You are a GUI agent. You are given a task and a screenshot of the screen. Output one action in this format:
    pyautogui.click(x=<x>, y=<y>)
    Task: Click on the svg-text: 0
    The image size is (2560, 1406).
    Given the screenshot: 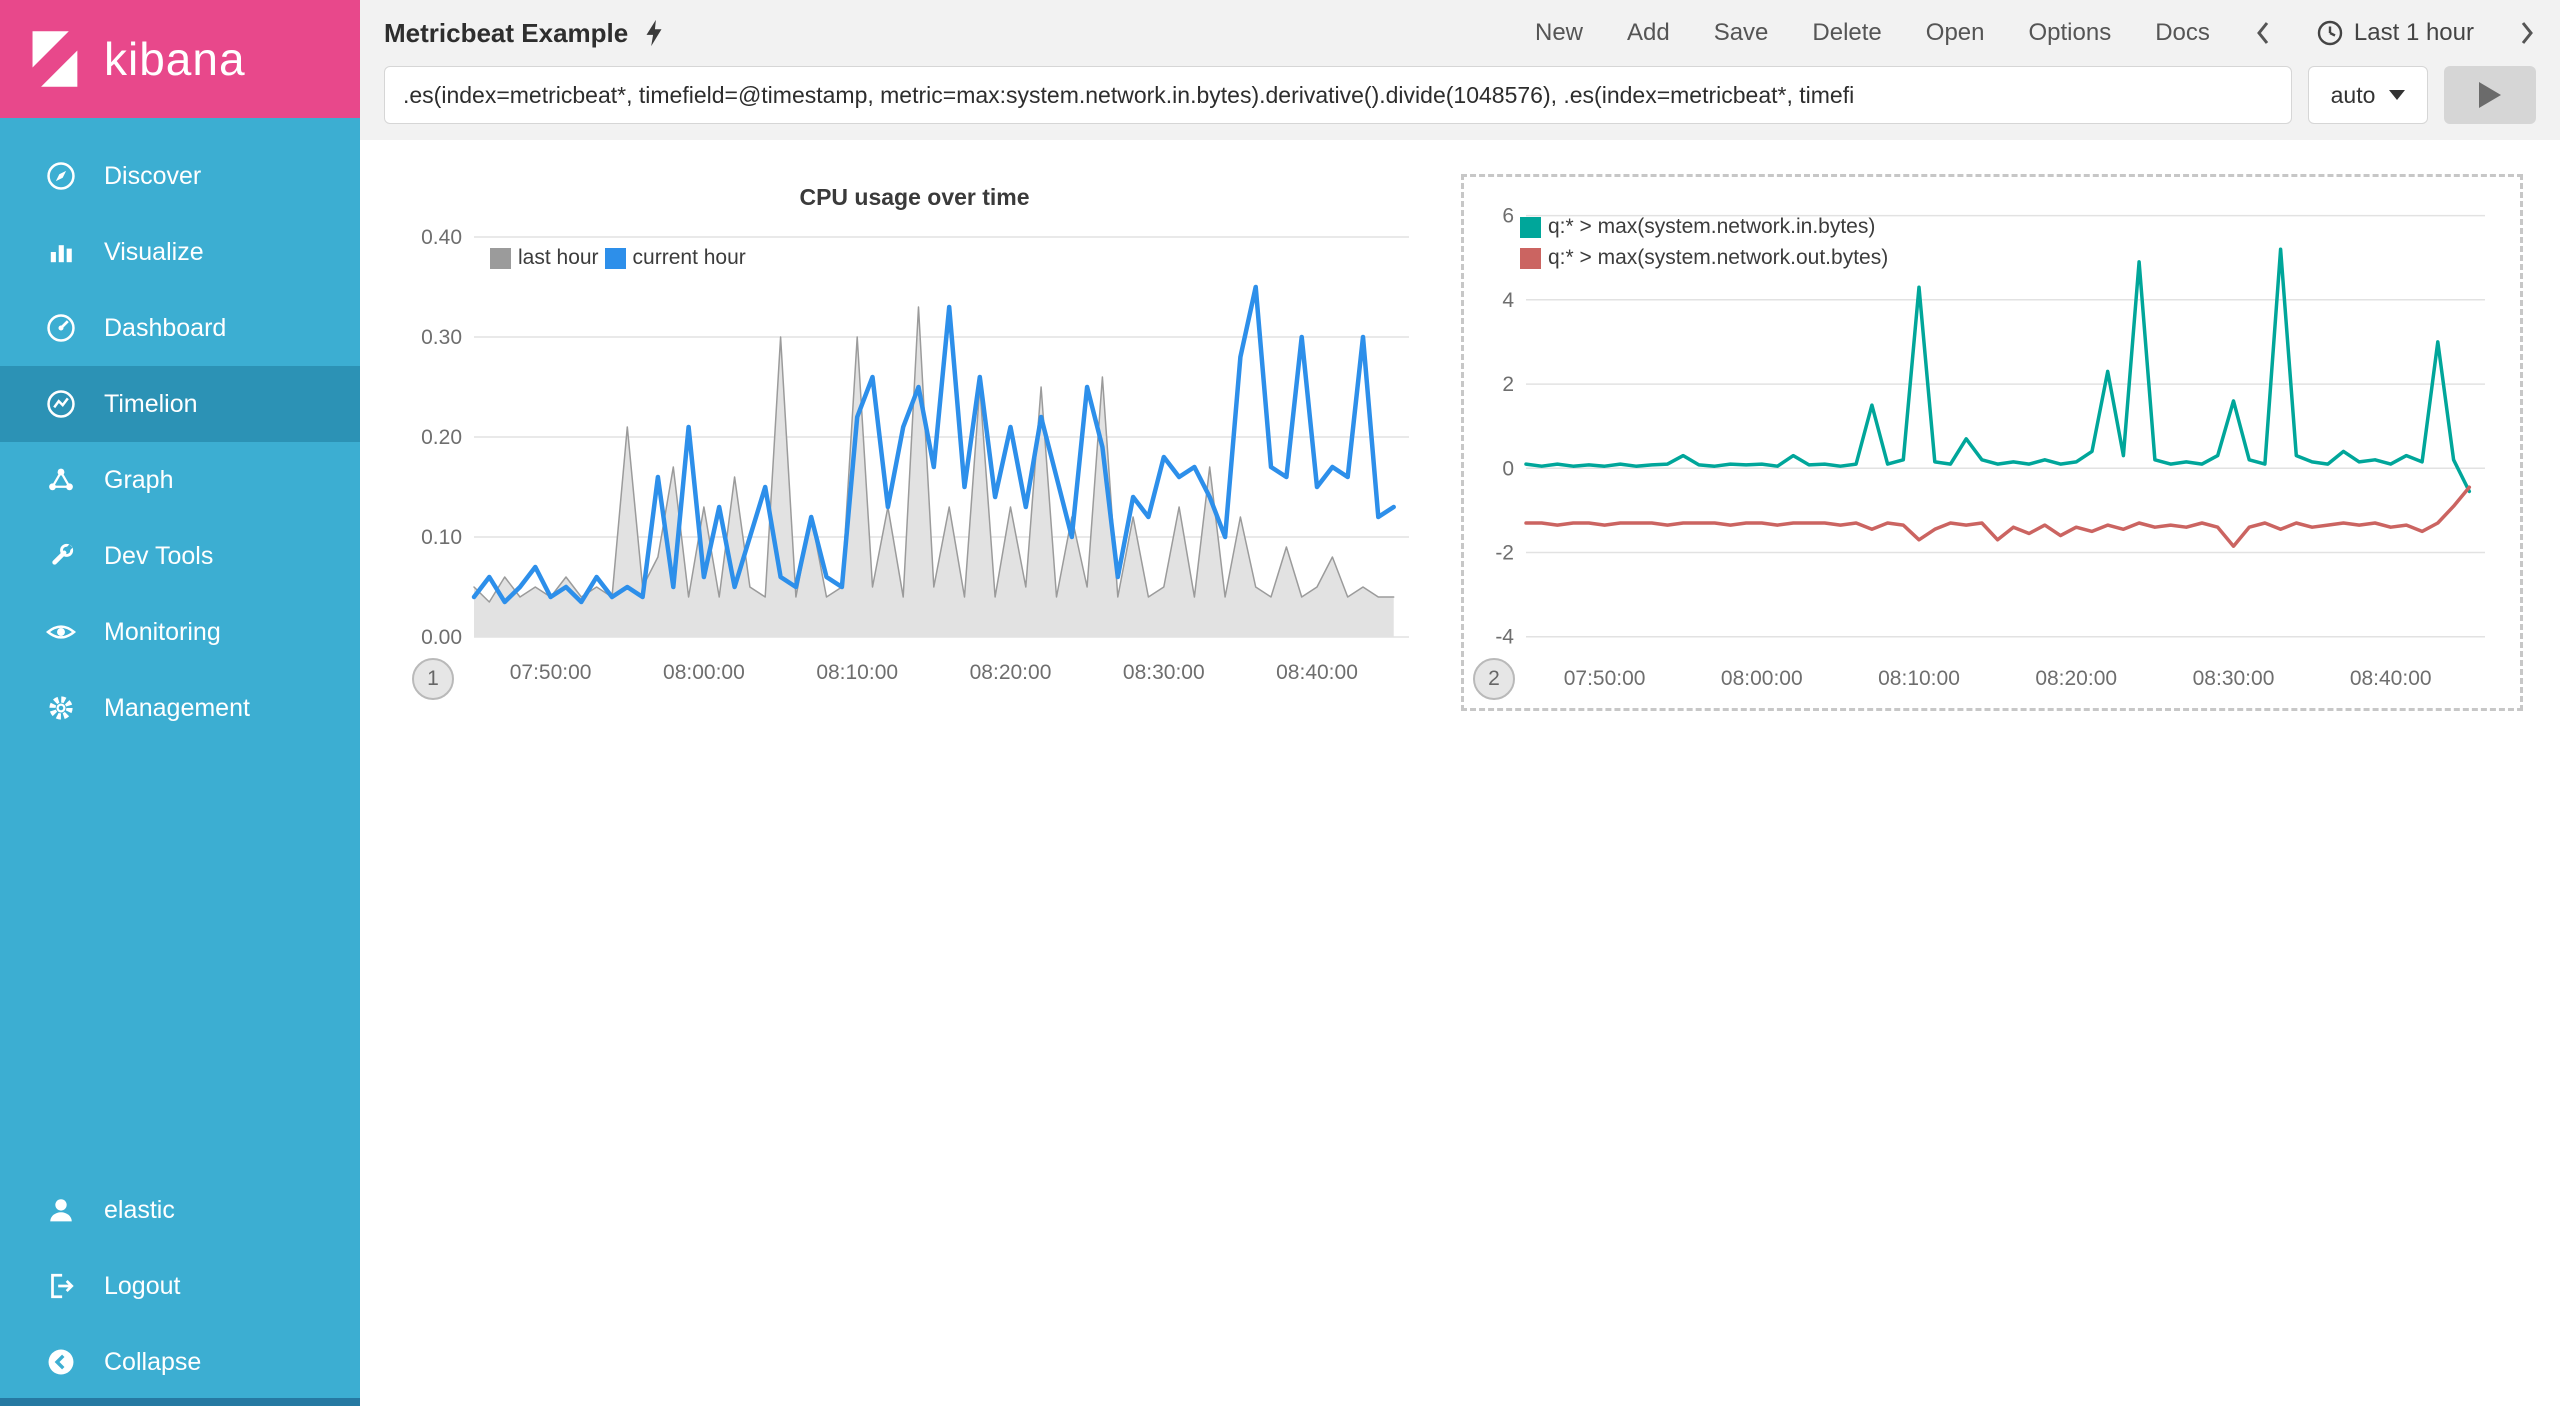 What is the action you would take?
    pyautogui.click(x=1508, y=468)
    